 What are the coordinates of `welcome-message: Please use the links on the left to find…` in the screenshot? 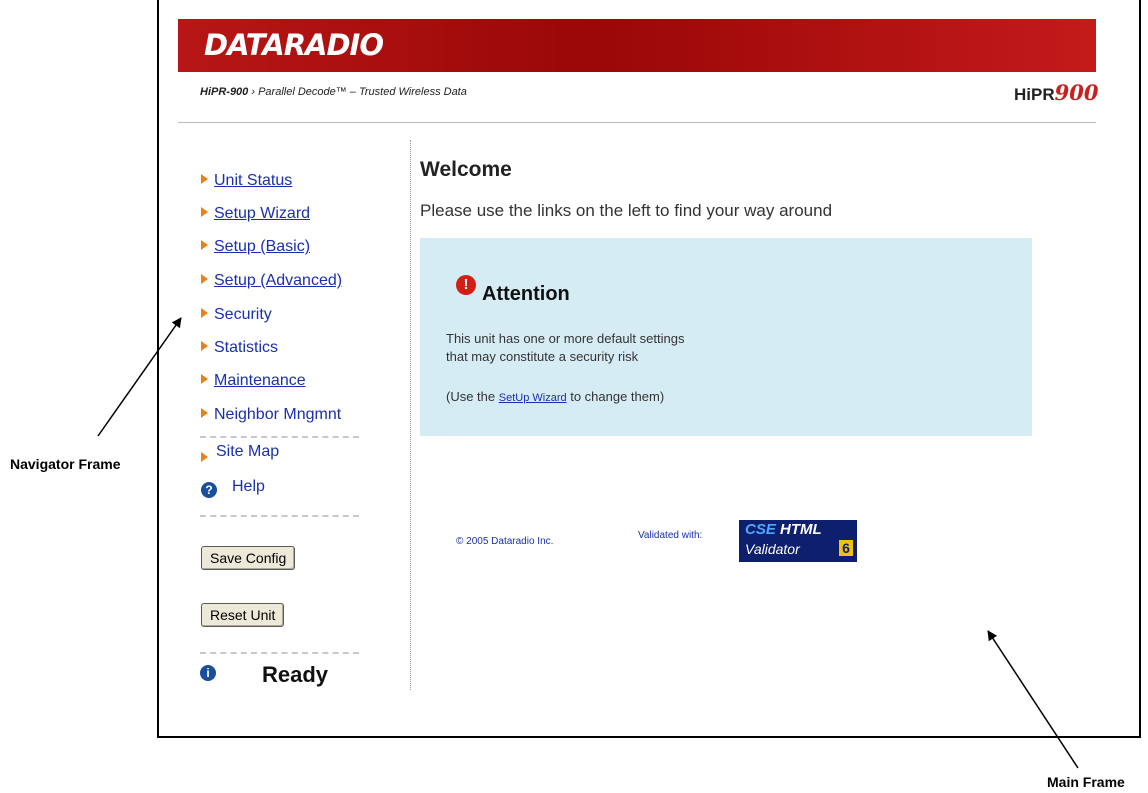 It's located at (626, 210).